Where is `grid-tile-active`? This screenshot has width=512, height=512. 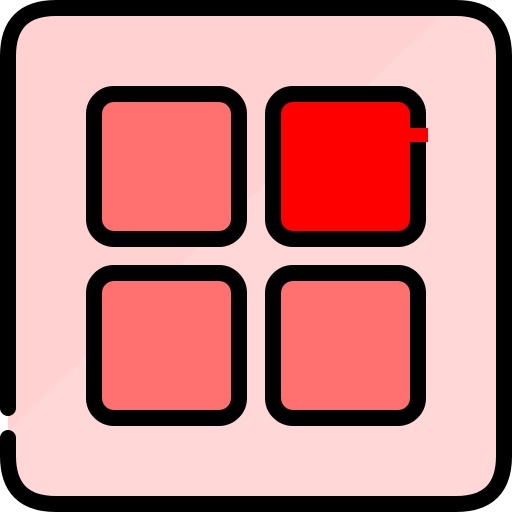
grid-tile-active is located at coordinates (345, 166).